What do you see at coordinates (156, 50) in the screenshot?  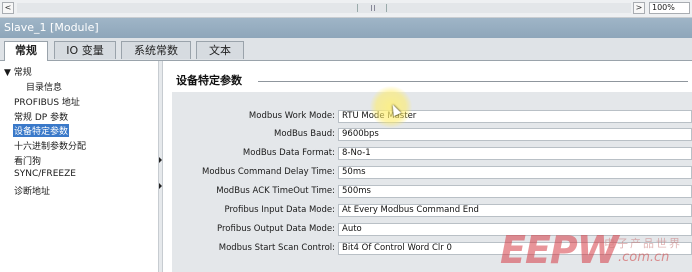 I see `tab-system-constants: 系统常数` at bounding box center [156, 50].